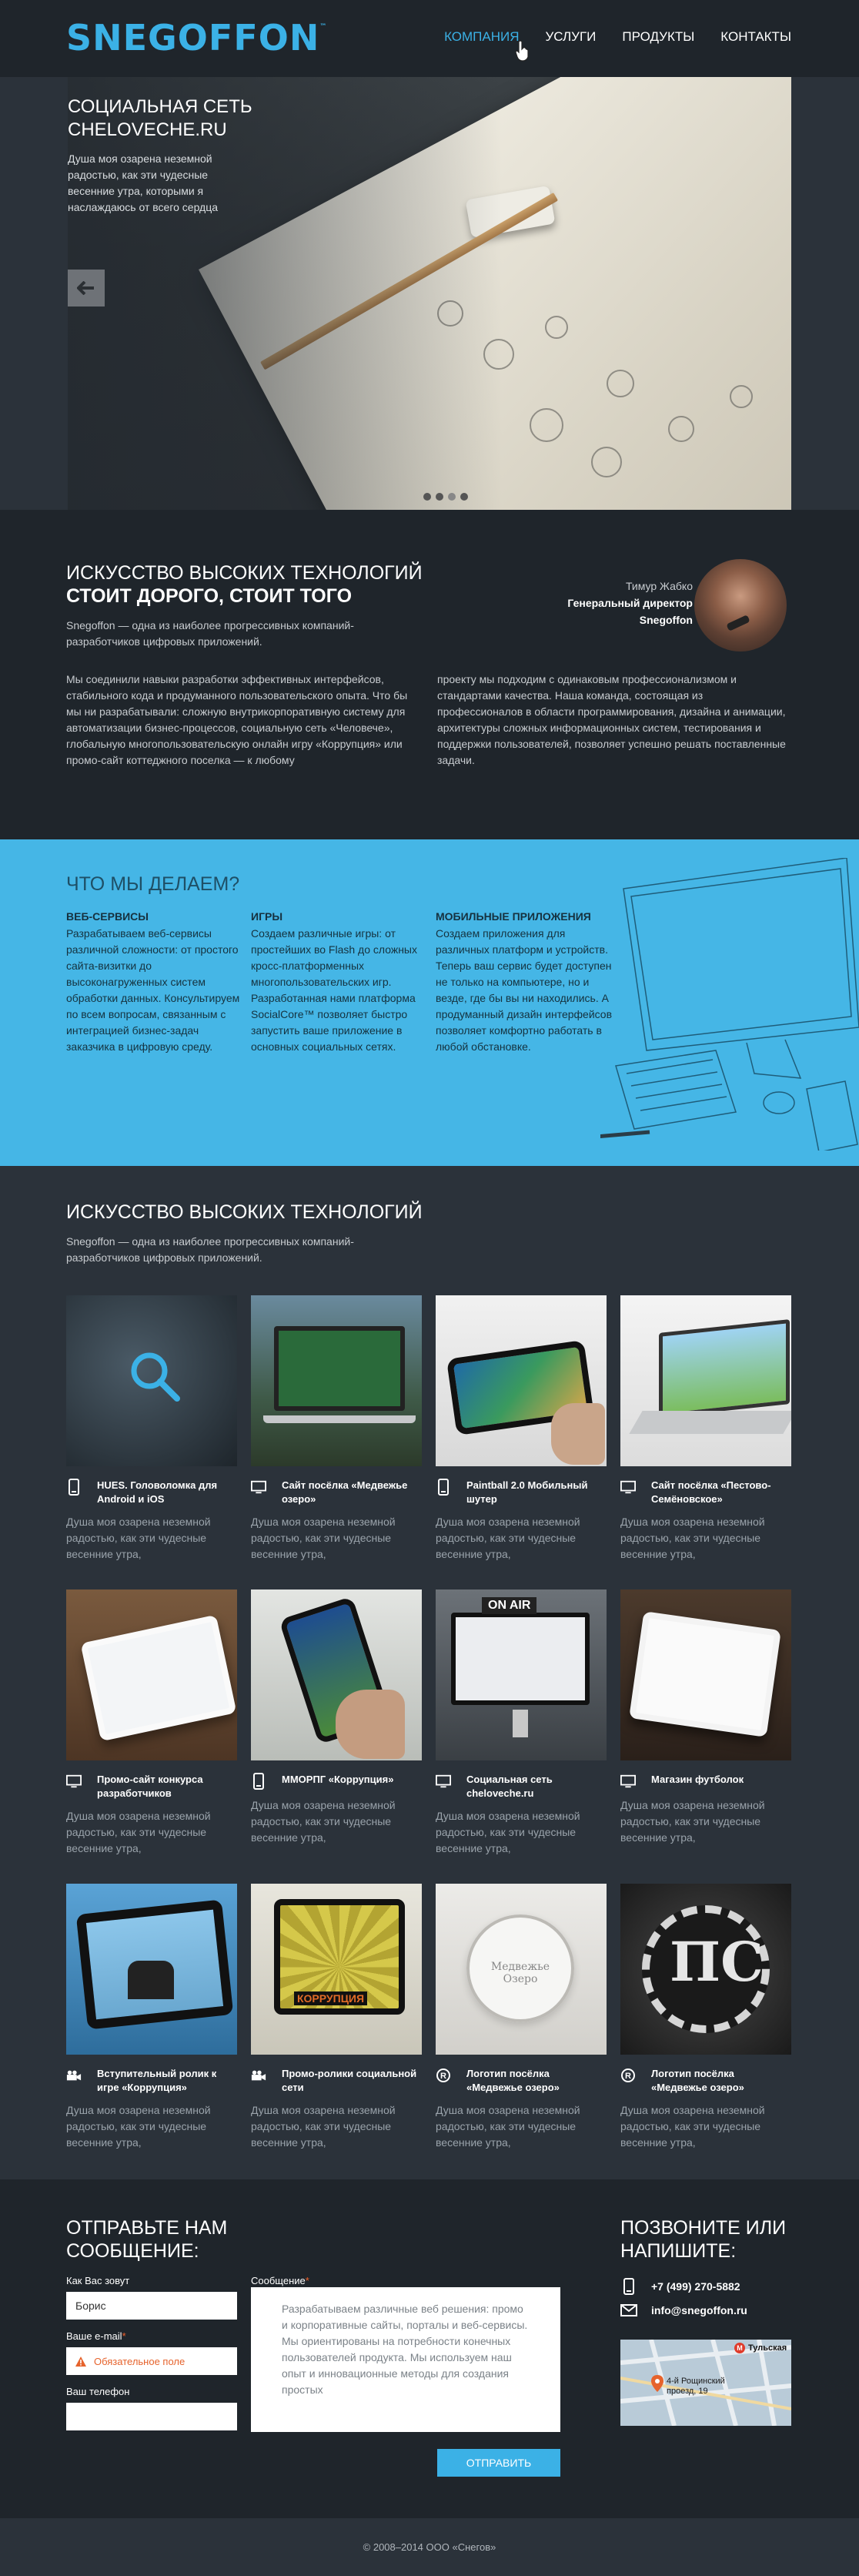 The image size is (859, 2576). Describe the element at coordinates (537, 1787) in the screenshot. I see `portfolio-card-title: Социальная сеть cheloveche.ru` at that location.